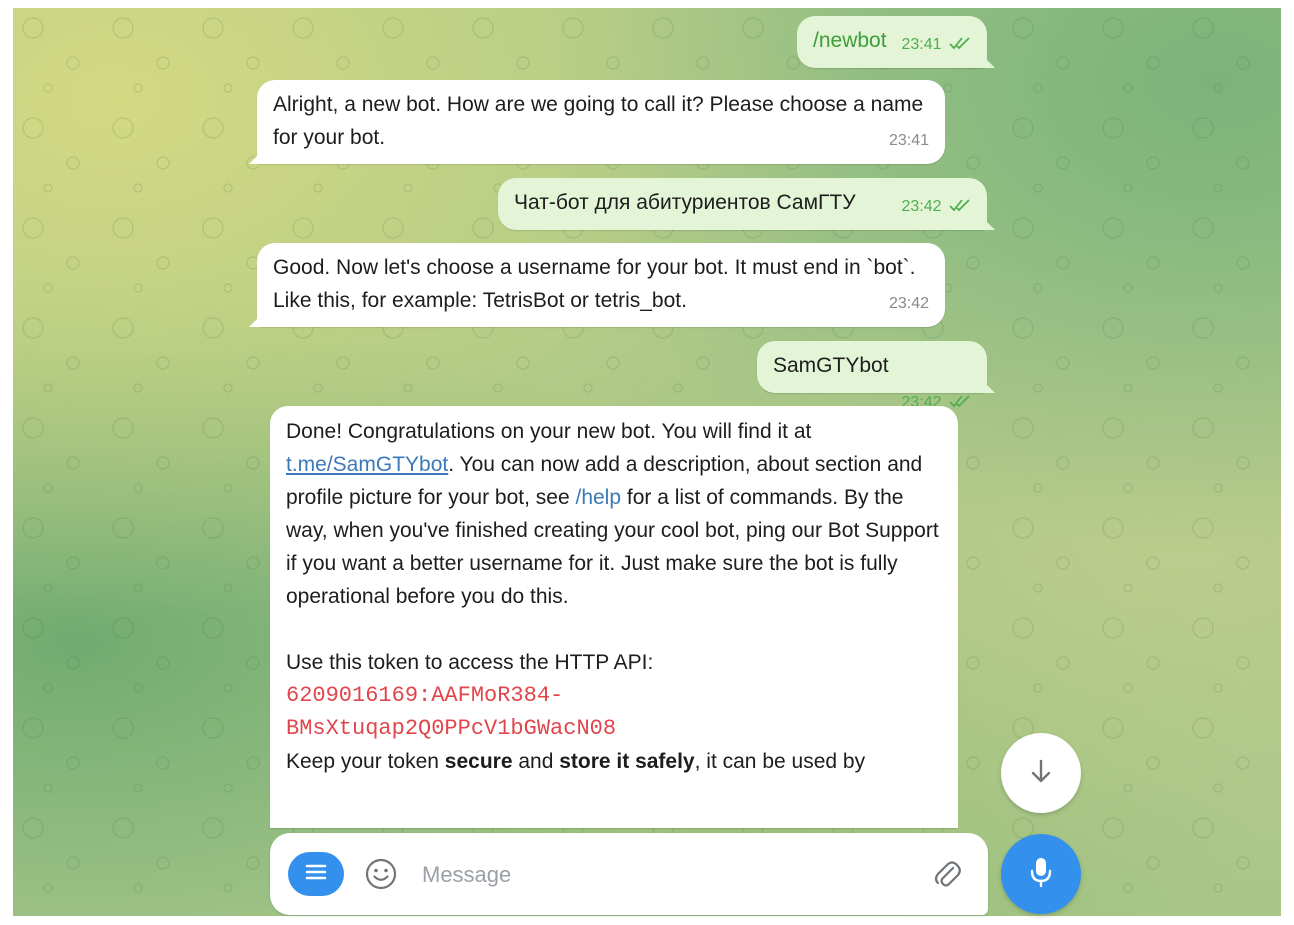 This screenshot has width=1294, height=925. Describe the element at coordinates (598, 497) in the screenshot. I see `help-command-link: /help` at that location.